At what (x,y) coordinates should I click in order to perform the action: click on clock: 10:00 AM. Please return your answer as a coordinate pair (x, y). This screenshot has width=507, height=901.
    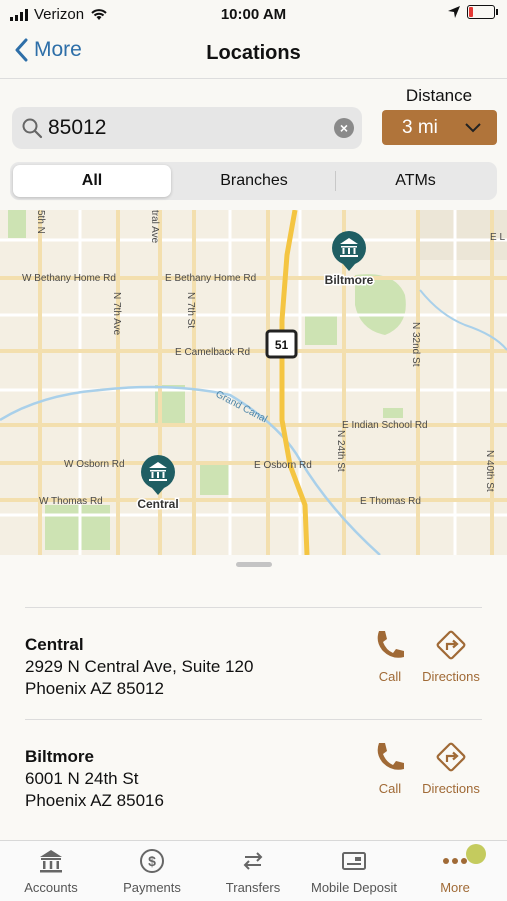
    Looking at the image, I should click on (253, 14).